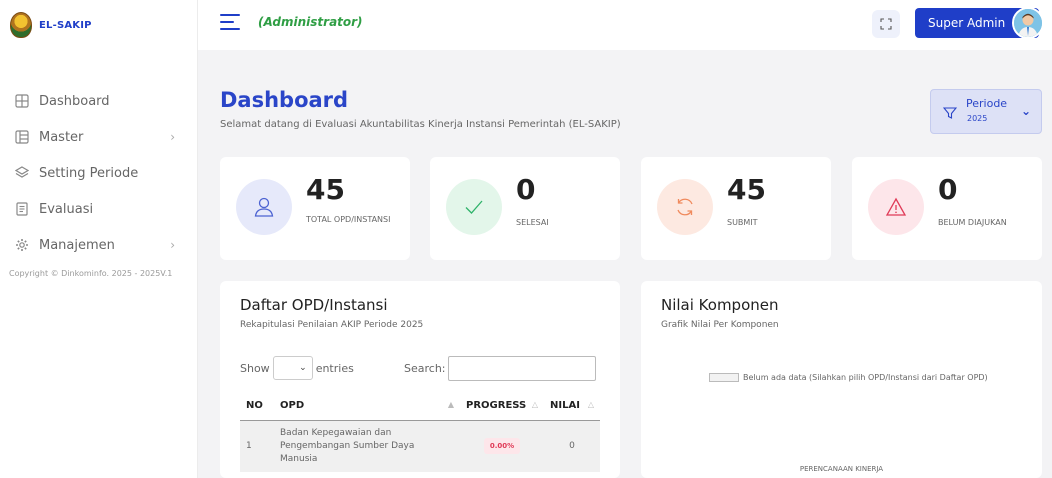 This screenshot has height=478, width=1052. What do you see at coordinates (65, 25) in the screenshot?
I see `brand-name: EL-SAKIP` at bounding box center [65, 25].